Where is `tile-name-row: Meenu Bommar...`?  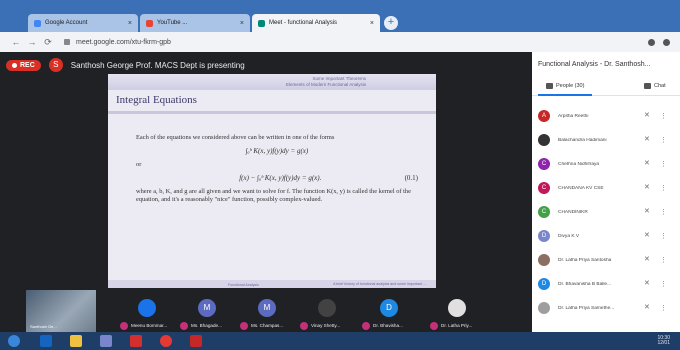
tile-name-row: Meenu Bommar... is located at coordinates (149, 325).